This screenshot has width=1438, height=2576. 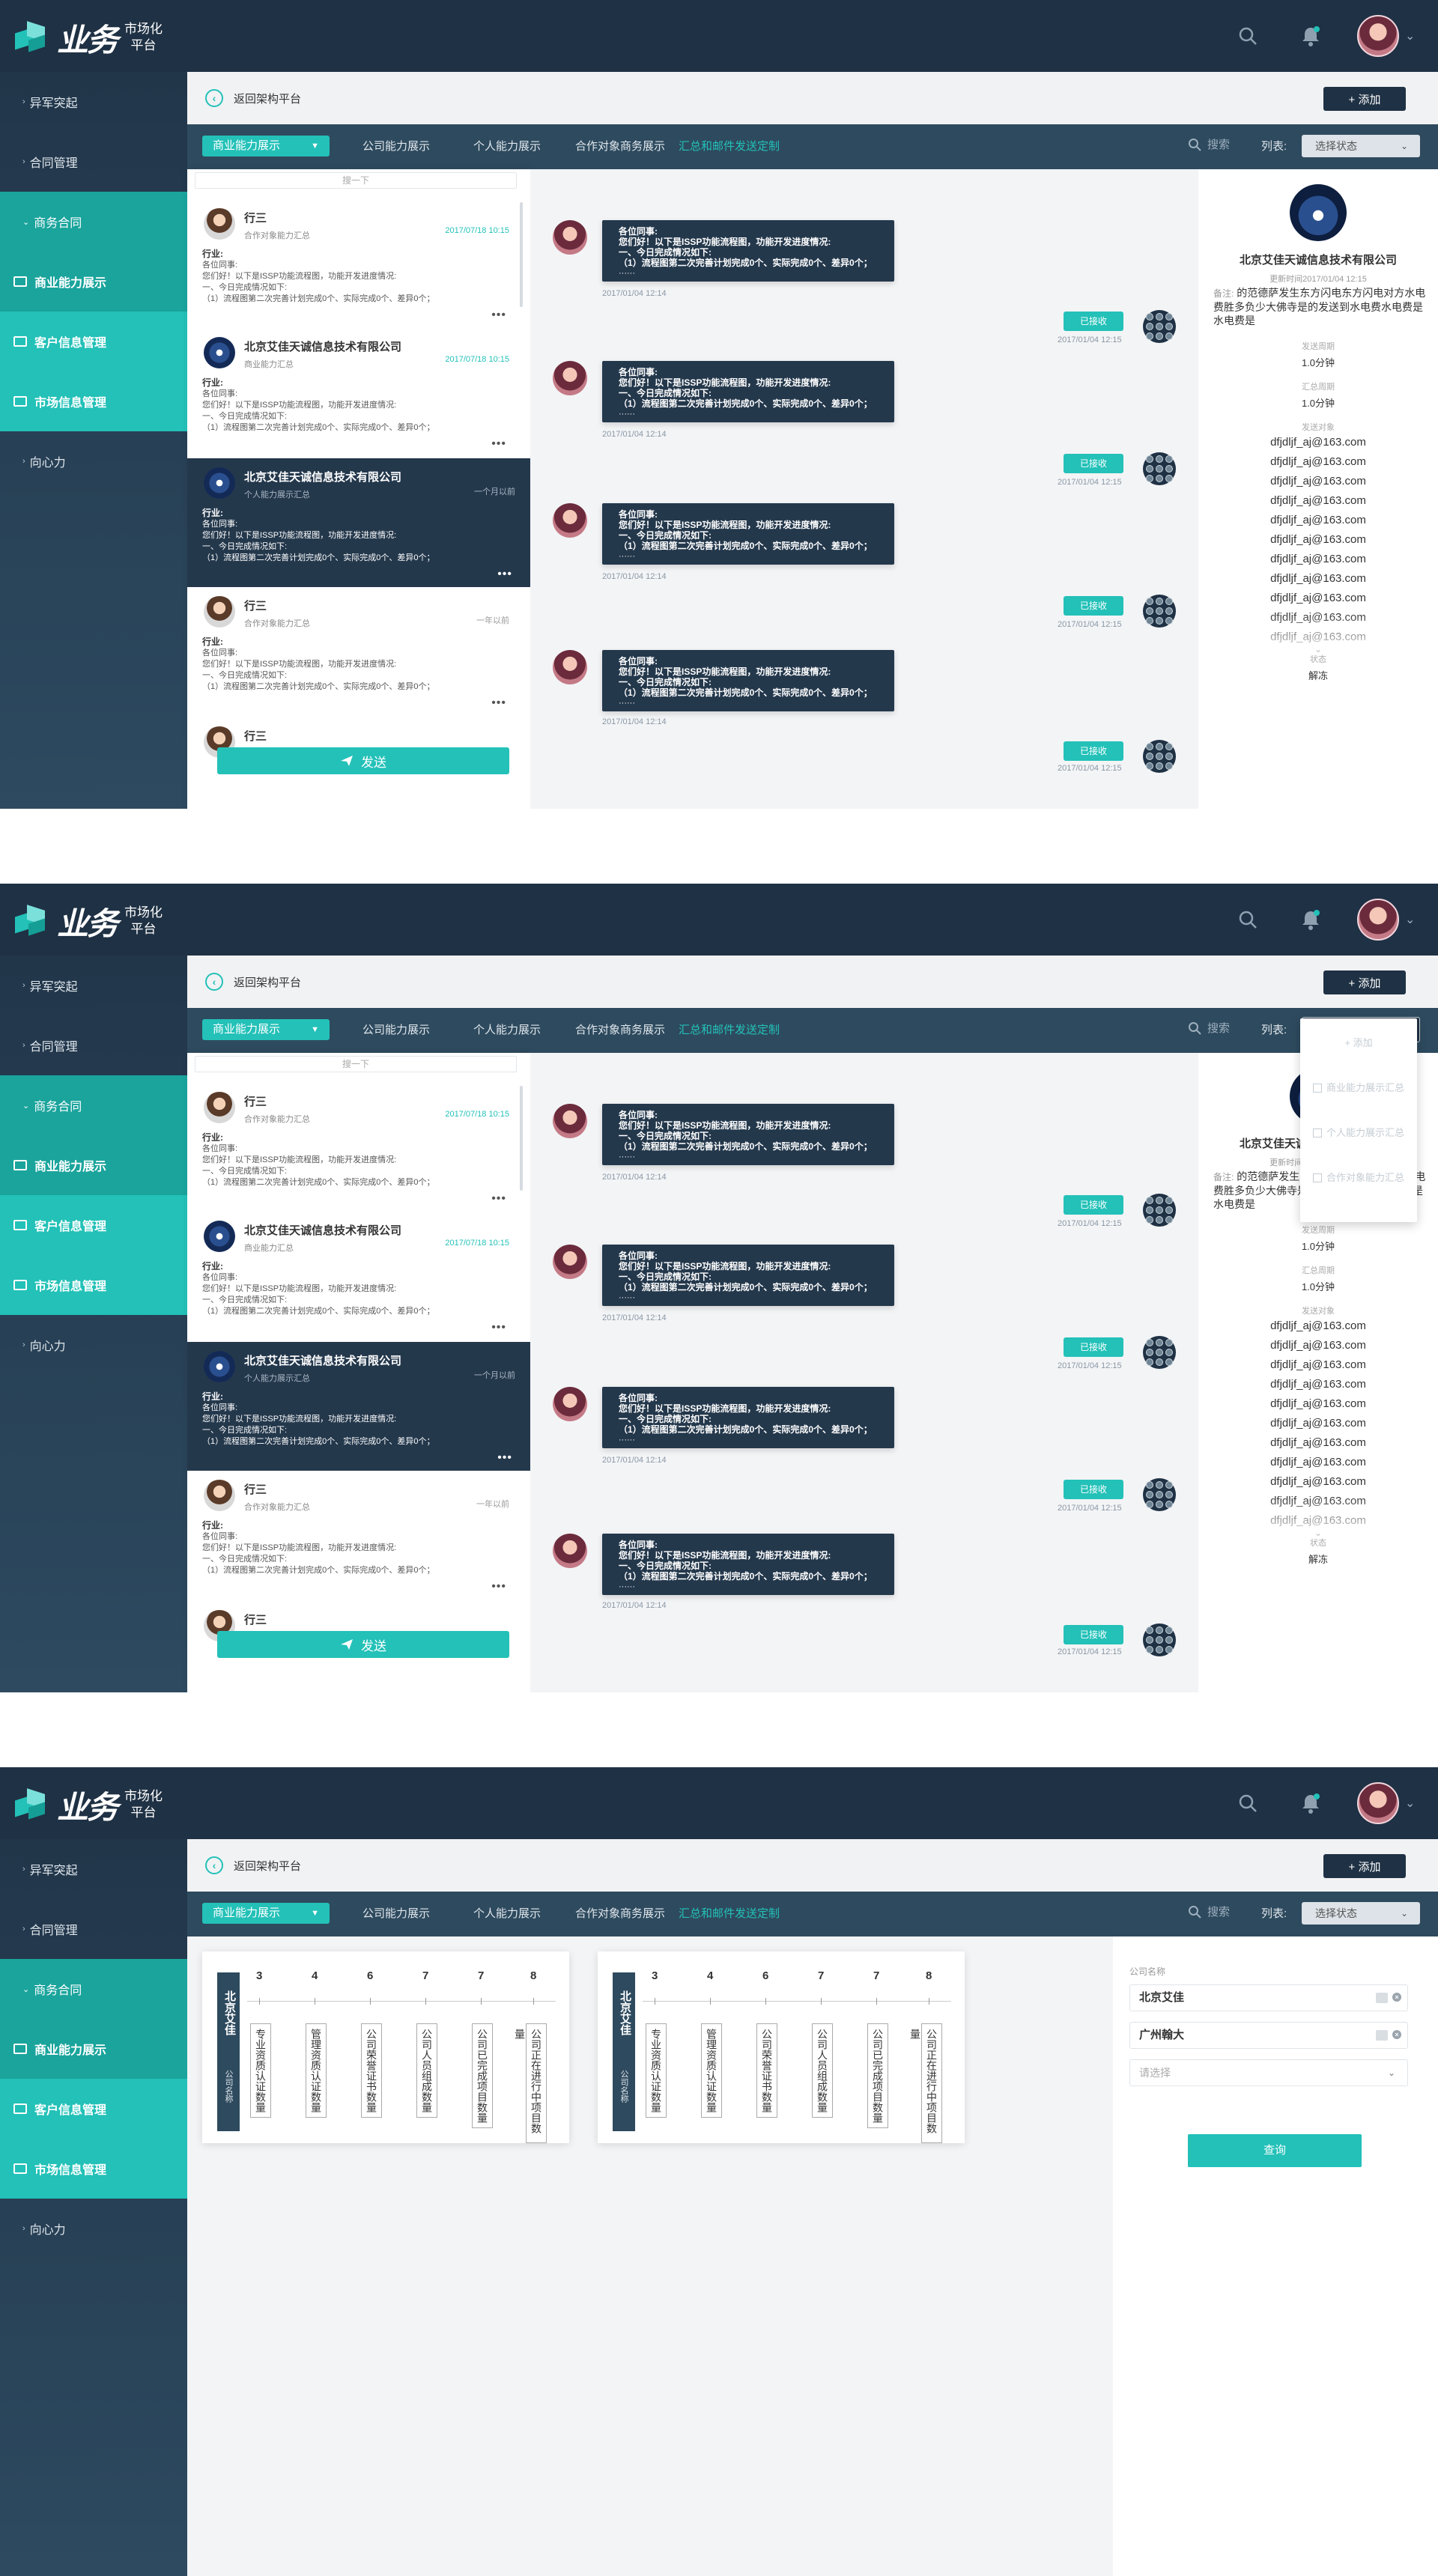 What do you see at coordinates (1358, 1042) in the screenshot?
I see `dropdown-add: + 添加` at bounding box center [1358, 1042].